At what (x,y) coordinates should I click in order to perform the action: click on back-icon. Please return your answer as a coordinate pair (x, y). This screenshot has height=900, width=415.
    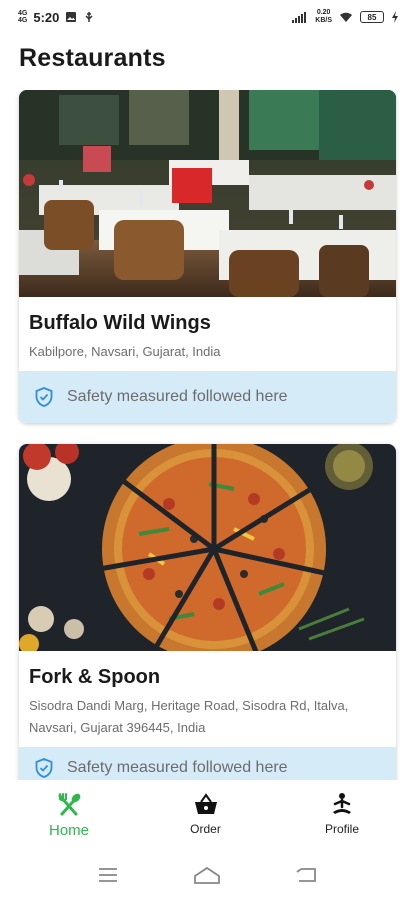
    Looking at the image, I should click on (307, 875).